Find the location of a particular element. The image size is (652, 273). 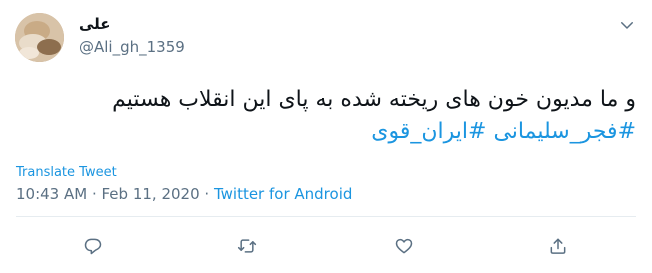

translate-tweet-link: Translate Tweet is located at coordinates (66, 172).